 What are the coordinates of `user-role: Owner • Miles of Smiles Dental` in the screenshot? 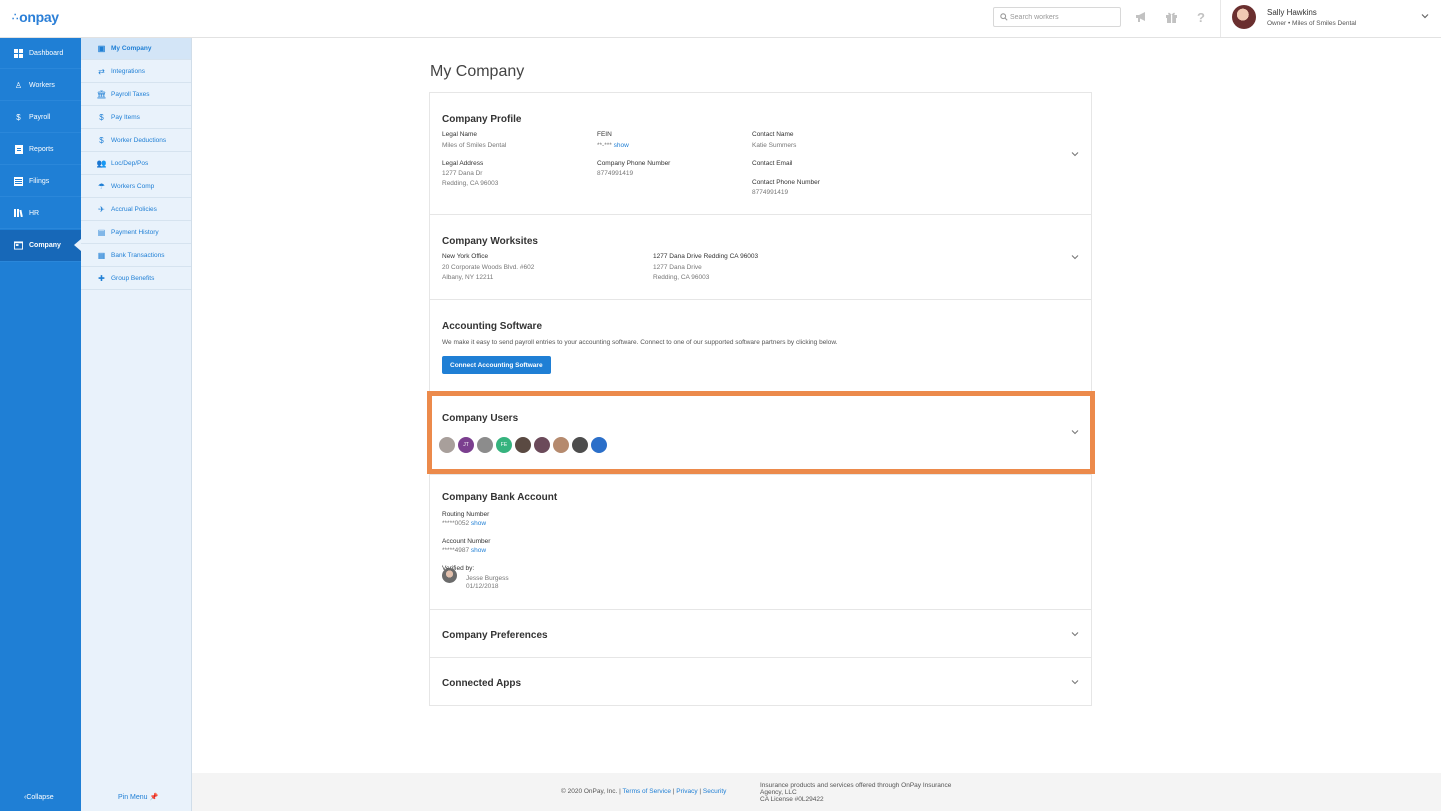 It's located at (1312, 23).